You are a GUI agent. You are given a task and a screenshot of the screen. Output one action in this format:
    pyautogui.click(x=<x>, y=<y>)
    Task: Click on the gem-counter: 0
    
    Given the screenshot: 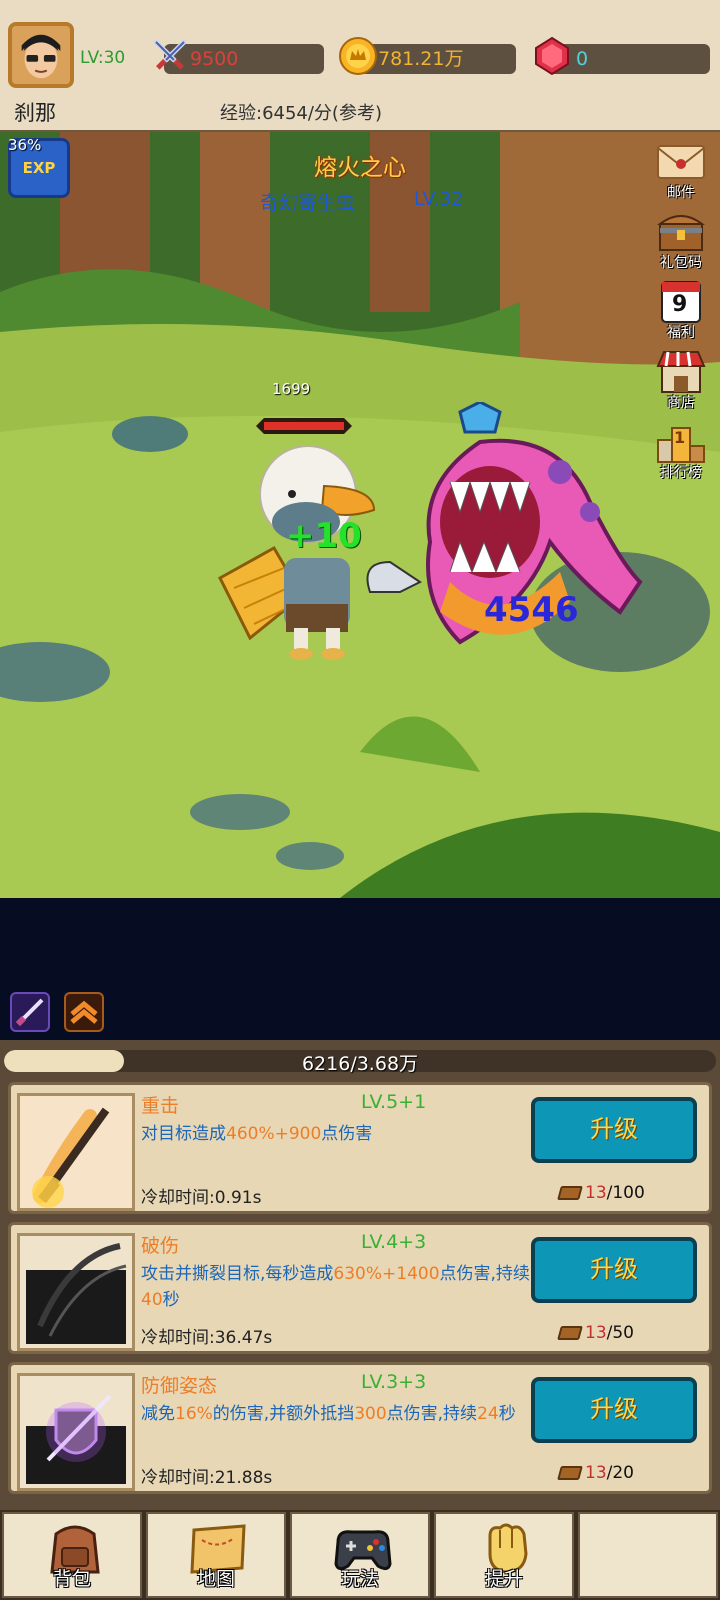 What is the action you would take?
    pyautogui.click(x=622, y=56)
    